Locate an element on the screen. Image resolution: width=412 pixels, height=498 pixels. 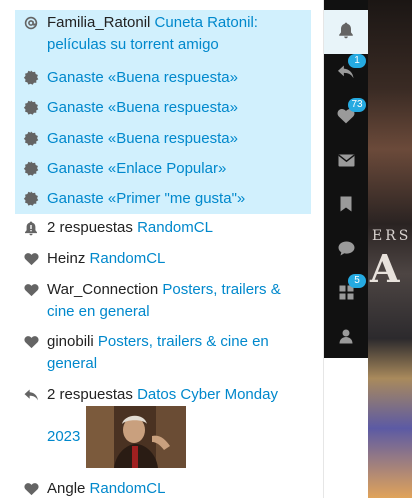
header-icon-bar: 1 73 5 is located at coordinates (346, 179).